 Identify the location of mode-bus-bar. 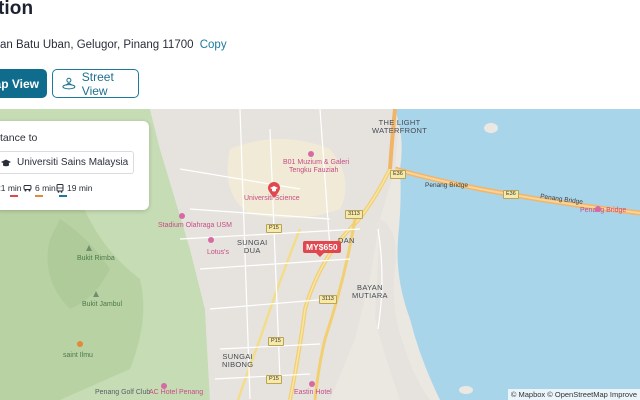
(63, 196).